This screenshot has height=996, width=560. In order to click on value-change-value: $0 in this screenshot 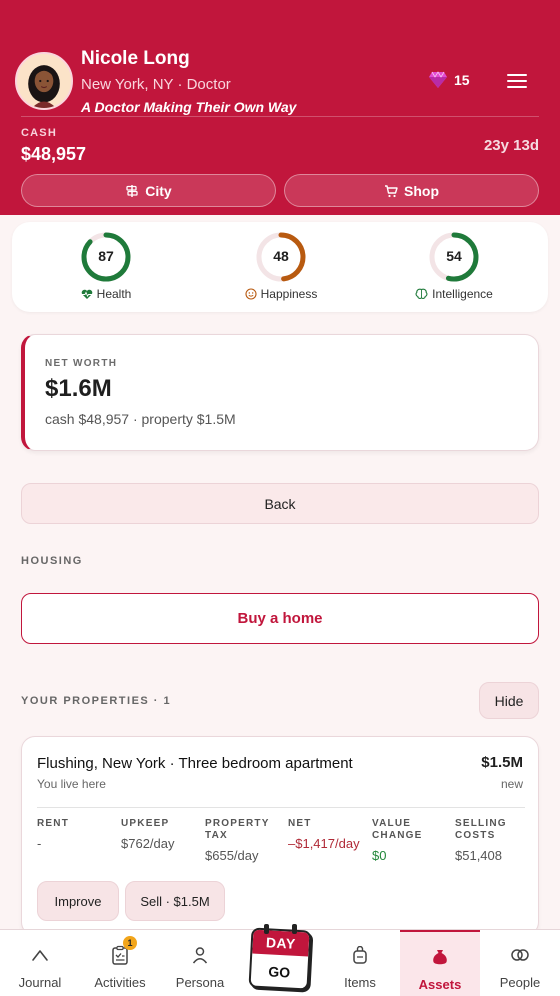, I will do `click(379, 855)`.